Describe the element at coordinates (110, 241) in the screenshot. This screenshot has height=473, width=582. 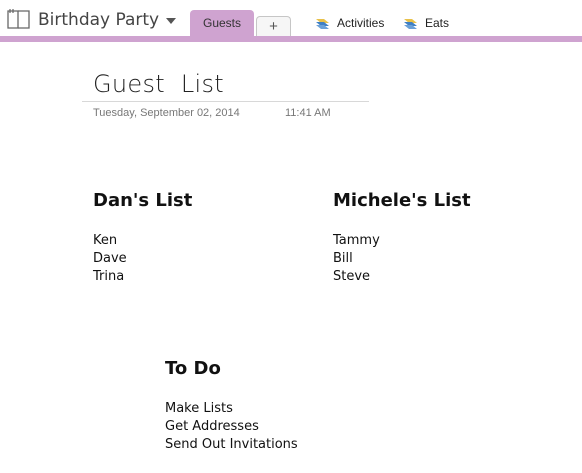
I see `list-item: Ken` at that location.